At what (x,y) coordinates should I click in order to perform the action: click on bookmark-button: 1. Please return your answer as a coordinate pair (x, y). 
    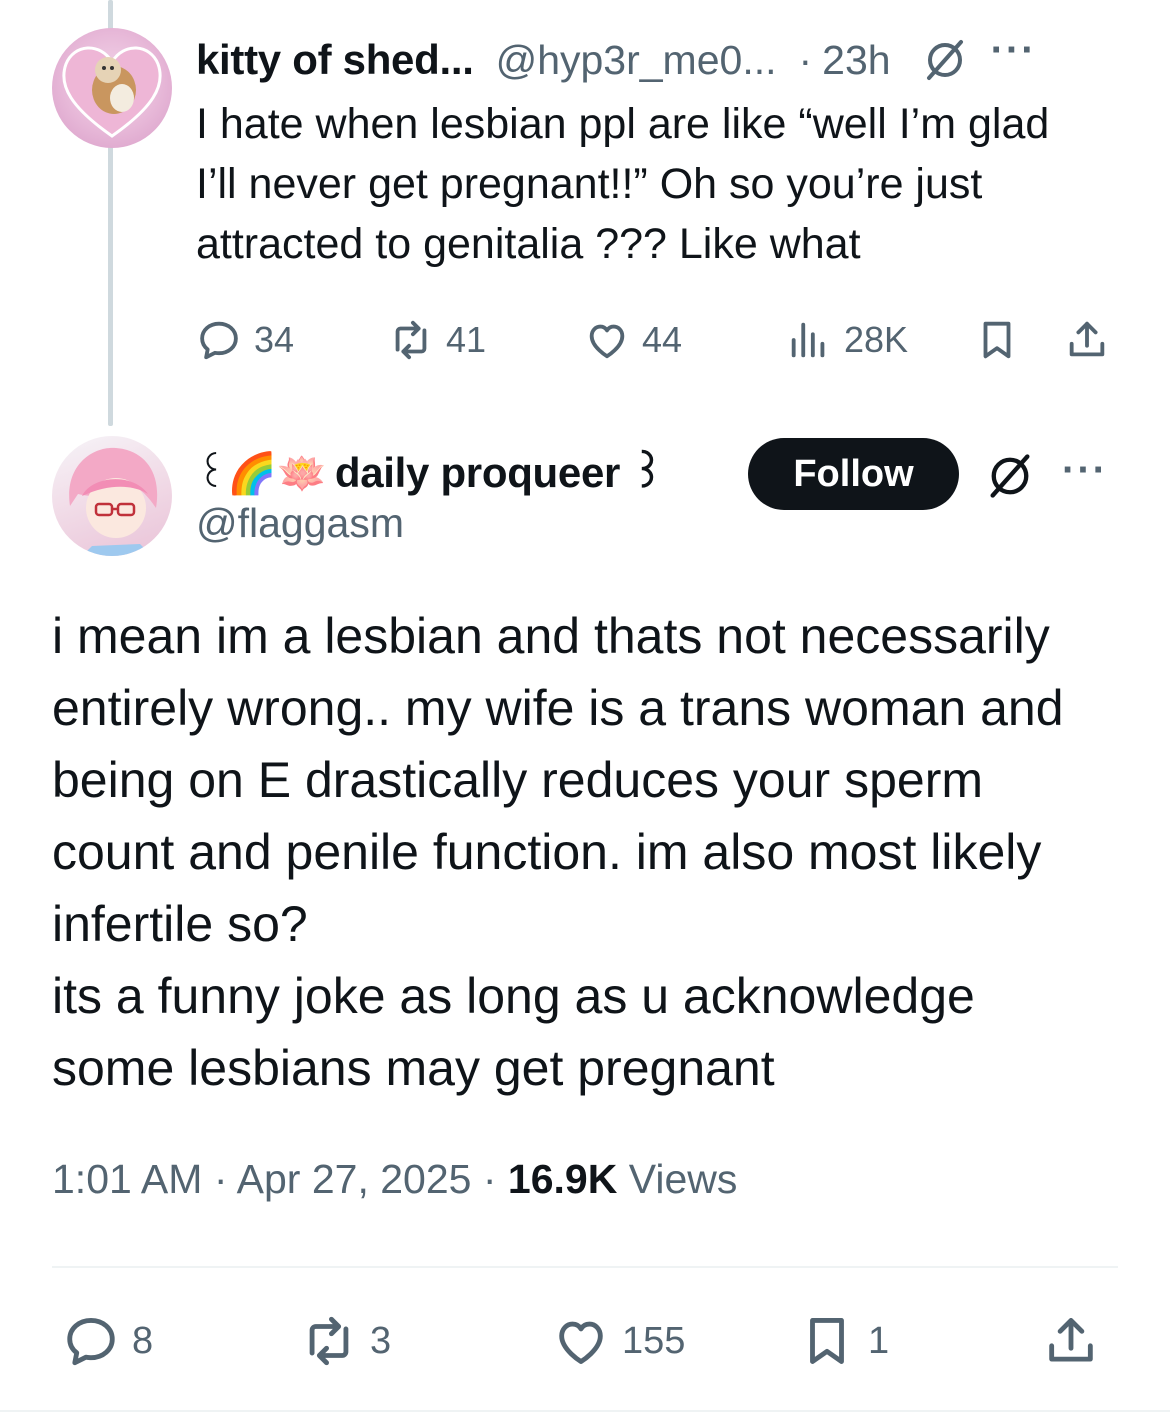
    Looking at the image, I should click on (843, 1341).